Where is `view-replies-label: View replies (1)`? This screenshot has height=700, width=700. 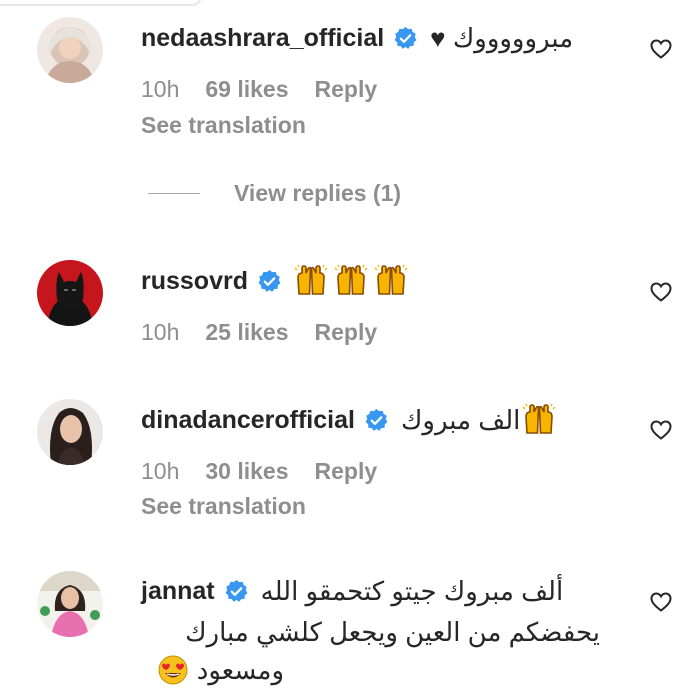
view-replies-label: View replies (1) is located at coordinates (318, 193).